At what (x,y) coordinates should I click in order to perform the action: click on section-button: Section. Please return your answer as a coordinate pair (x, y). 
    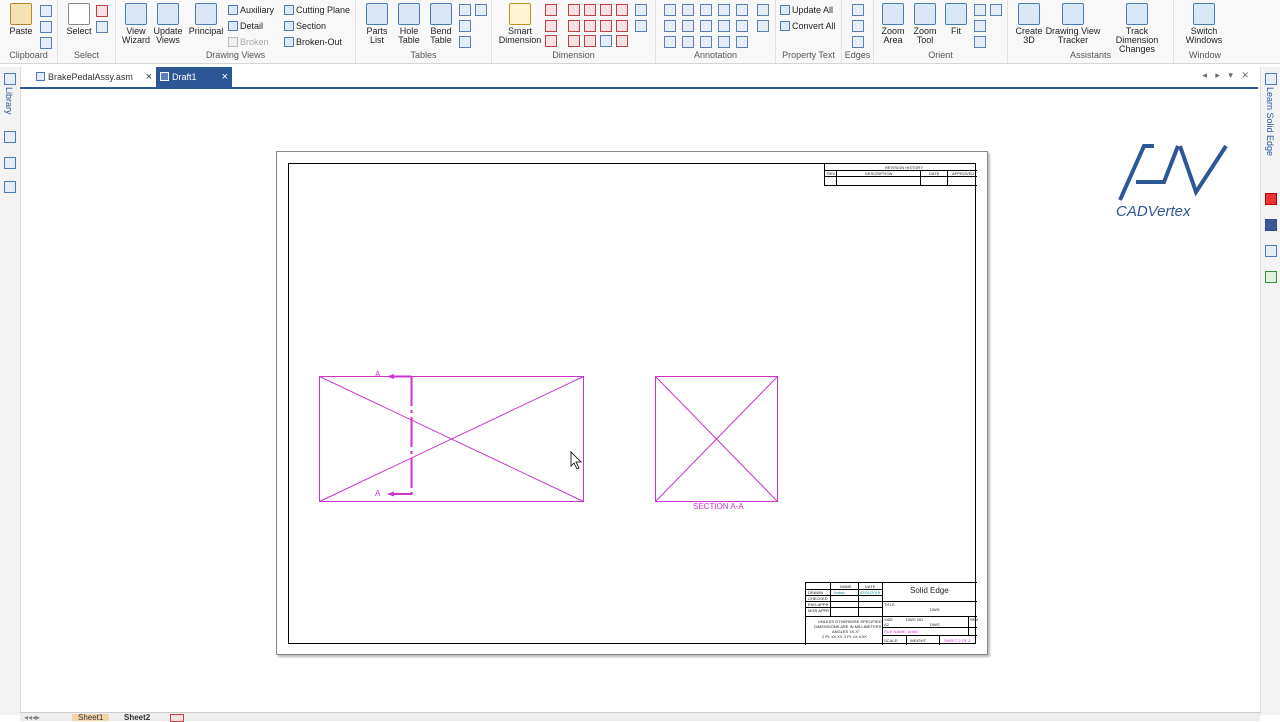
    Looking at the image, I should click on (305, 26).